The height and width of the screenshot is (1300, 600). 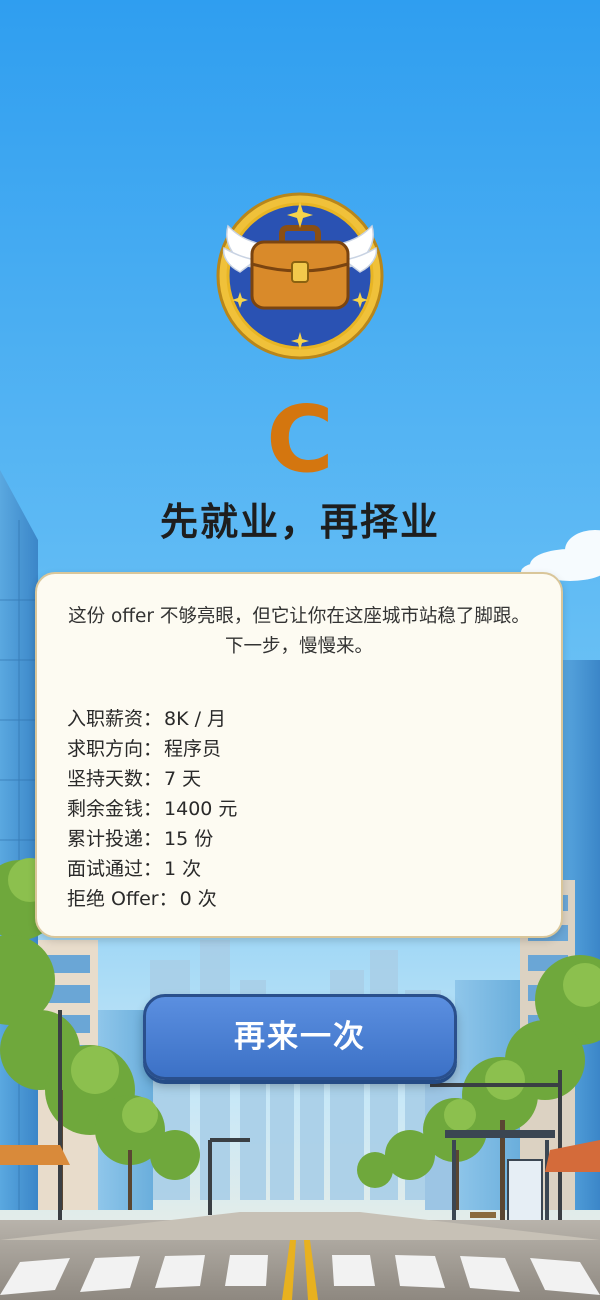 What do you see at coordinates (122, 899) in the screenshot?
I see `stat-label: 拒绝 Offer：` at bounding box center [122, 899].